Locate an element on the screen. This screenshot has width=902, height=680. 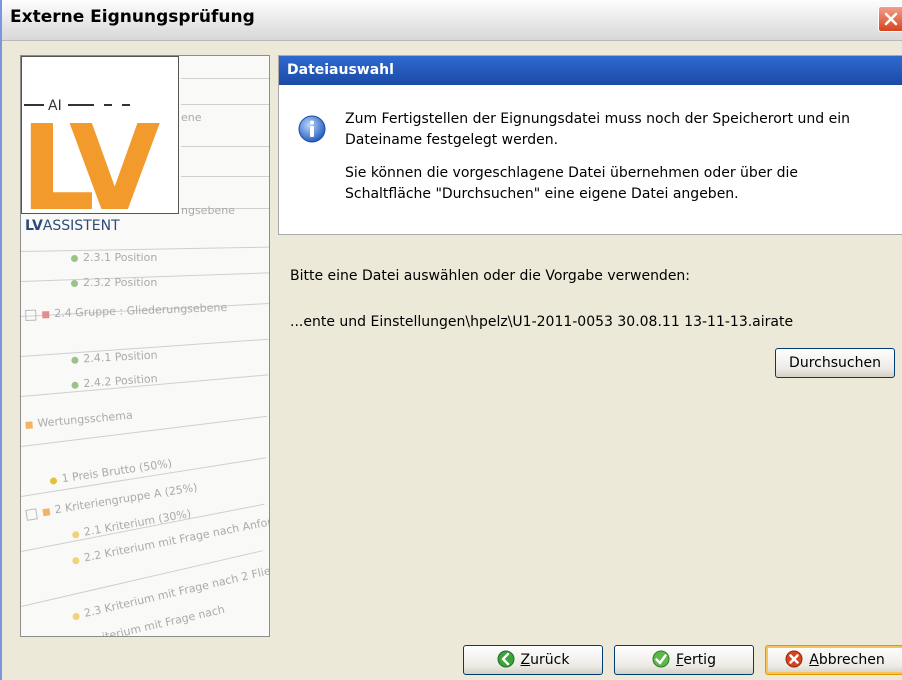
tree-item: Wertungsschema is located at coordinates (79, 420).